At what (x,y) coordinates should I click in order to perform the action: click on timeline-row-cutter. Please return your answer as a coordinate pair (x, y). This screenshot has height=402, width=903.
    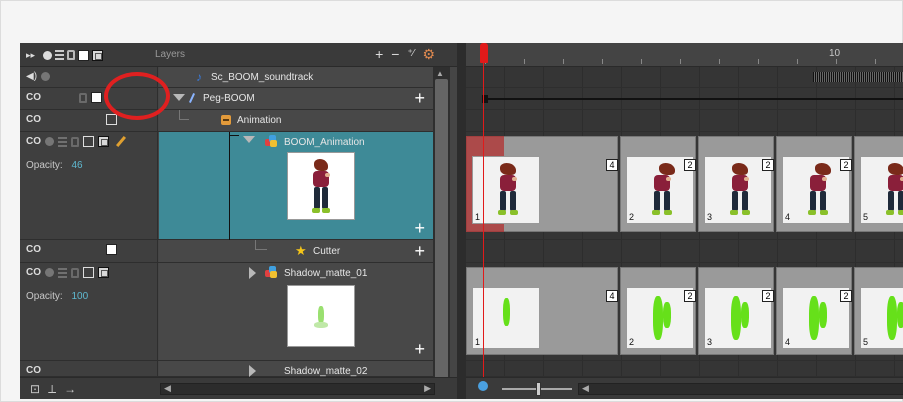
    Looking at the image, I should click on (684, 251).